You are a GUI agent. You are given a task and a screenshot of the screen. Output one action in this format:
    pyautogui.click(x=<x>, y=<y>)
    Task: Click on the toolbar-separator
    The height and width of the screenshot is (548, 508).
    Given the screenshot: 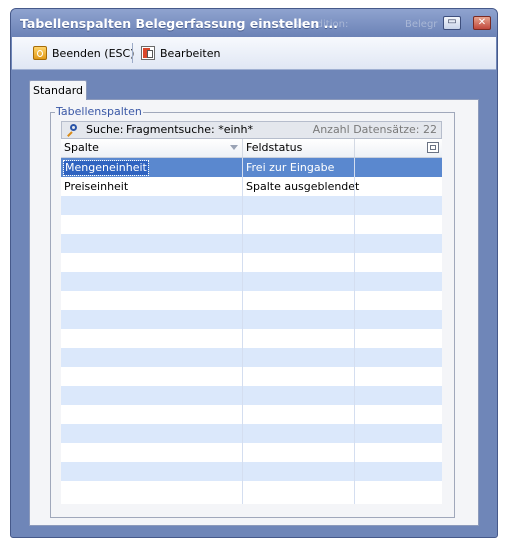 What is the action you would take?
    pyautogui.click(x=132, y=53)
    